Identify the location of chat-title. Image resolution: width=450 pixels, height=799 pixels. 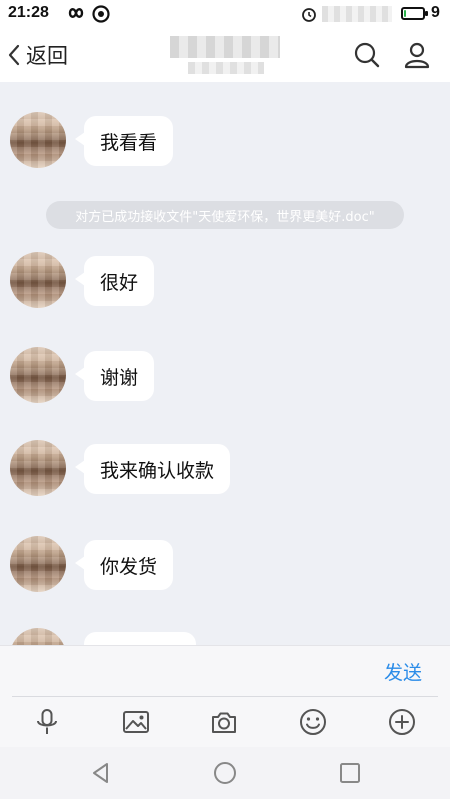
(225, 56).